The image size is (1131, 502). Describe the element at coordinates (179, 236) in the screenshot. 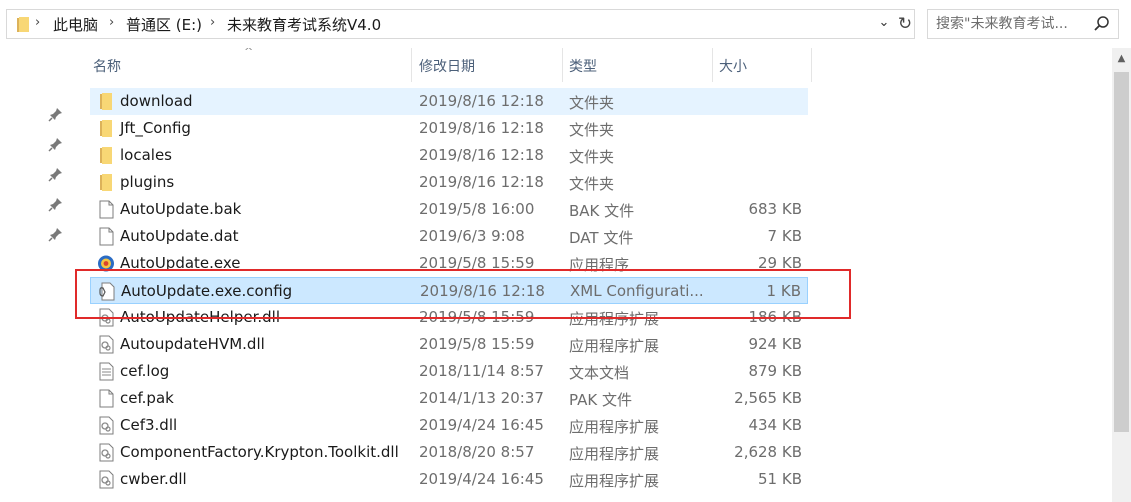

I see `file-name: AutoUpdate.dat` at that location.